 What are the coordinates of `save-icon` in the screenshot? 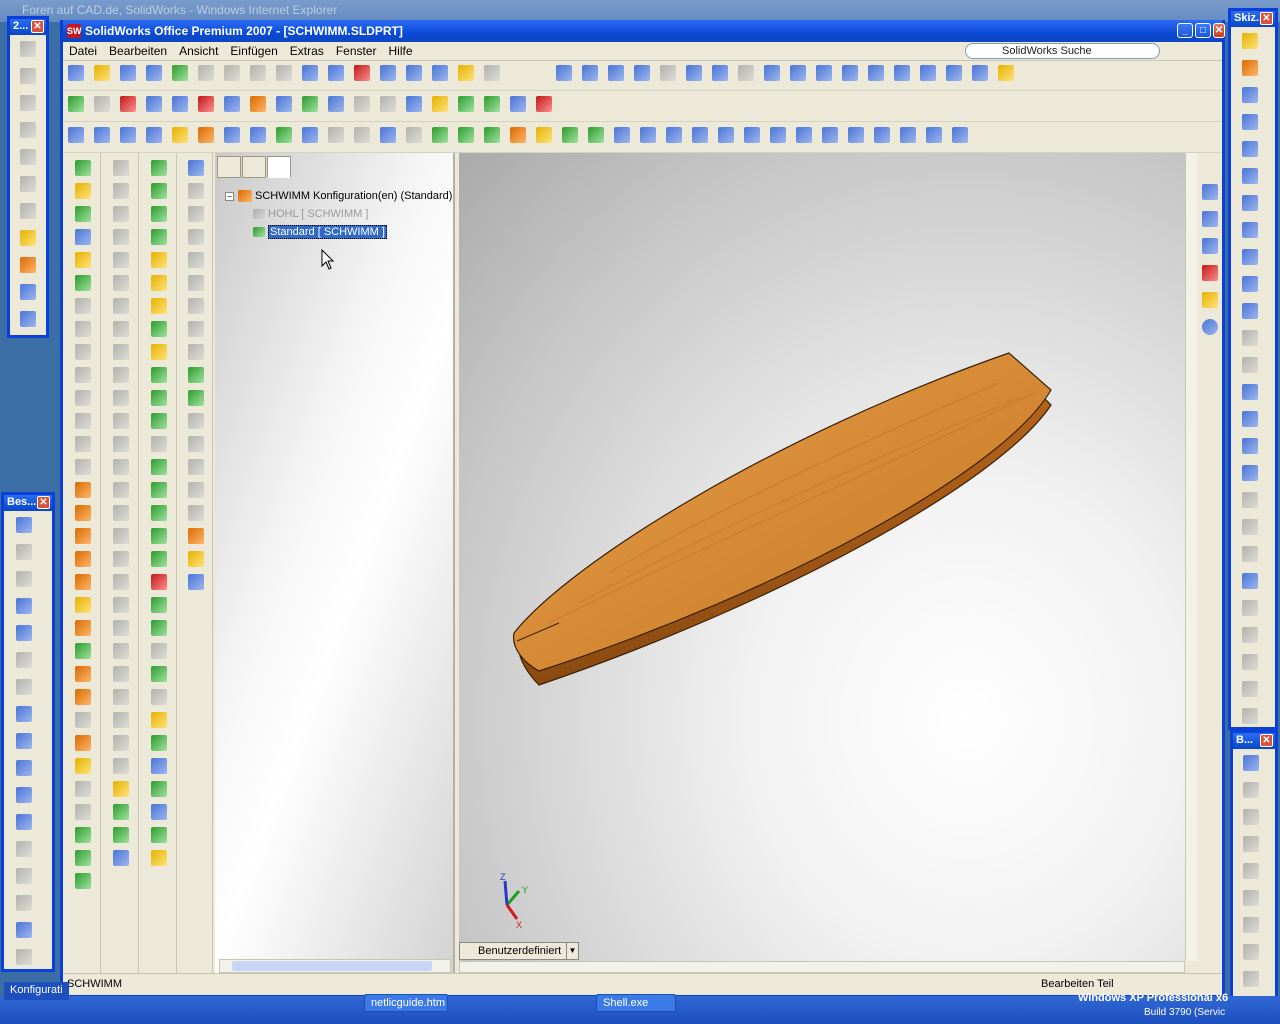 It's located at (128, 73).